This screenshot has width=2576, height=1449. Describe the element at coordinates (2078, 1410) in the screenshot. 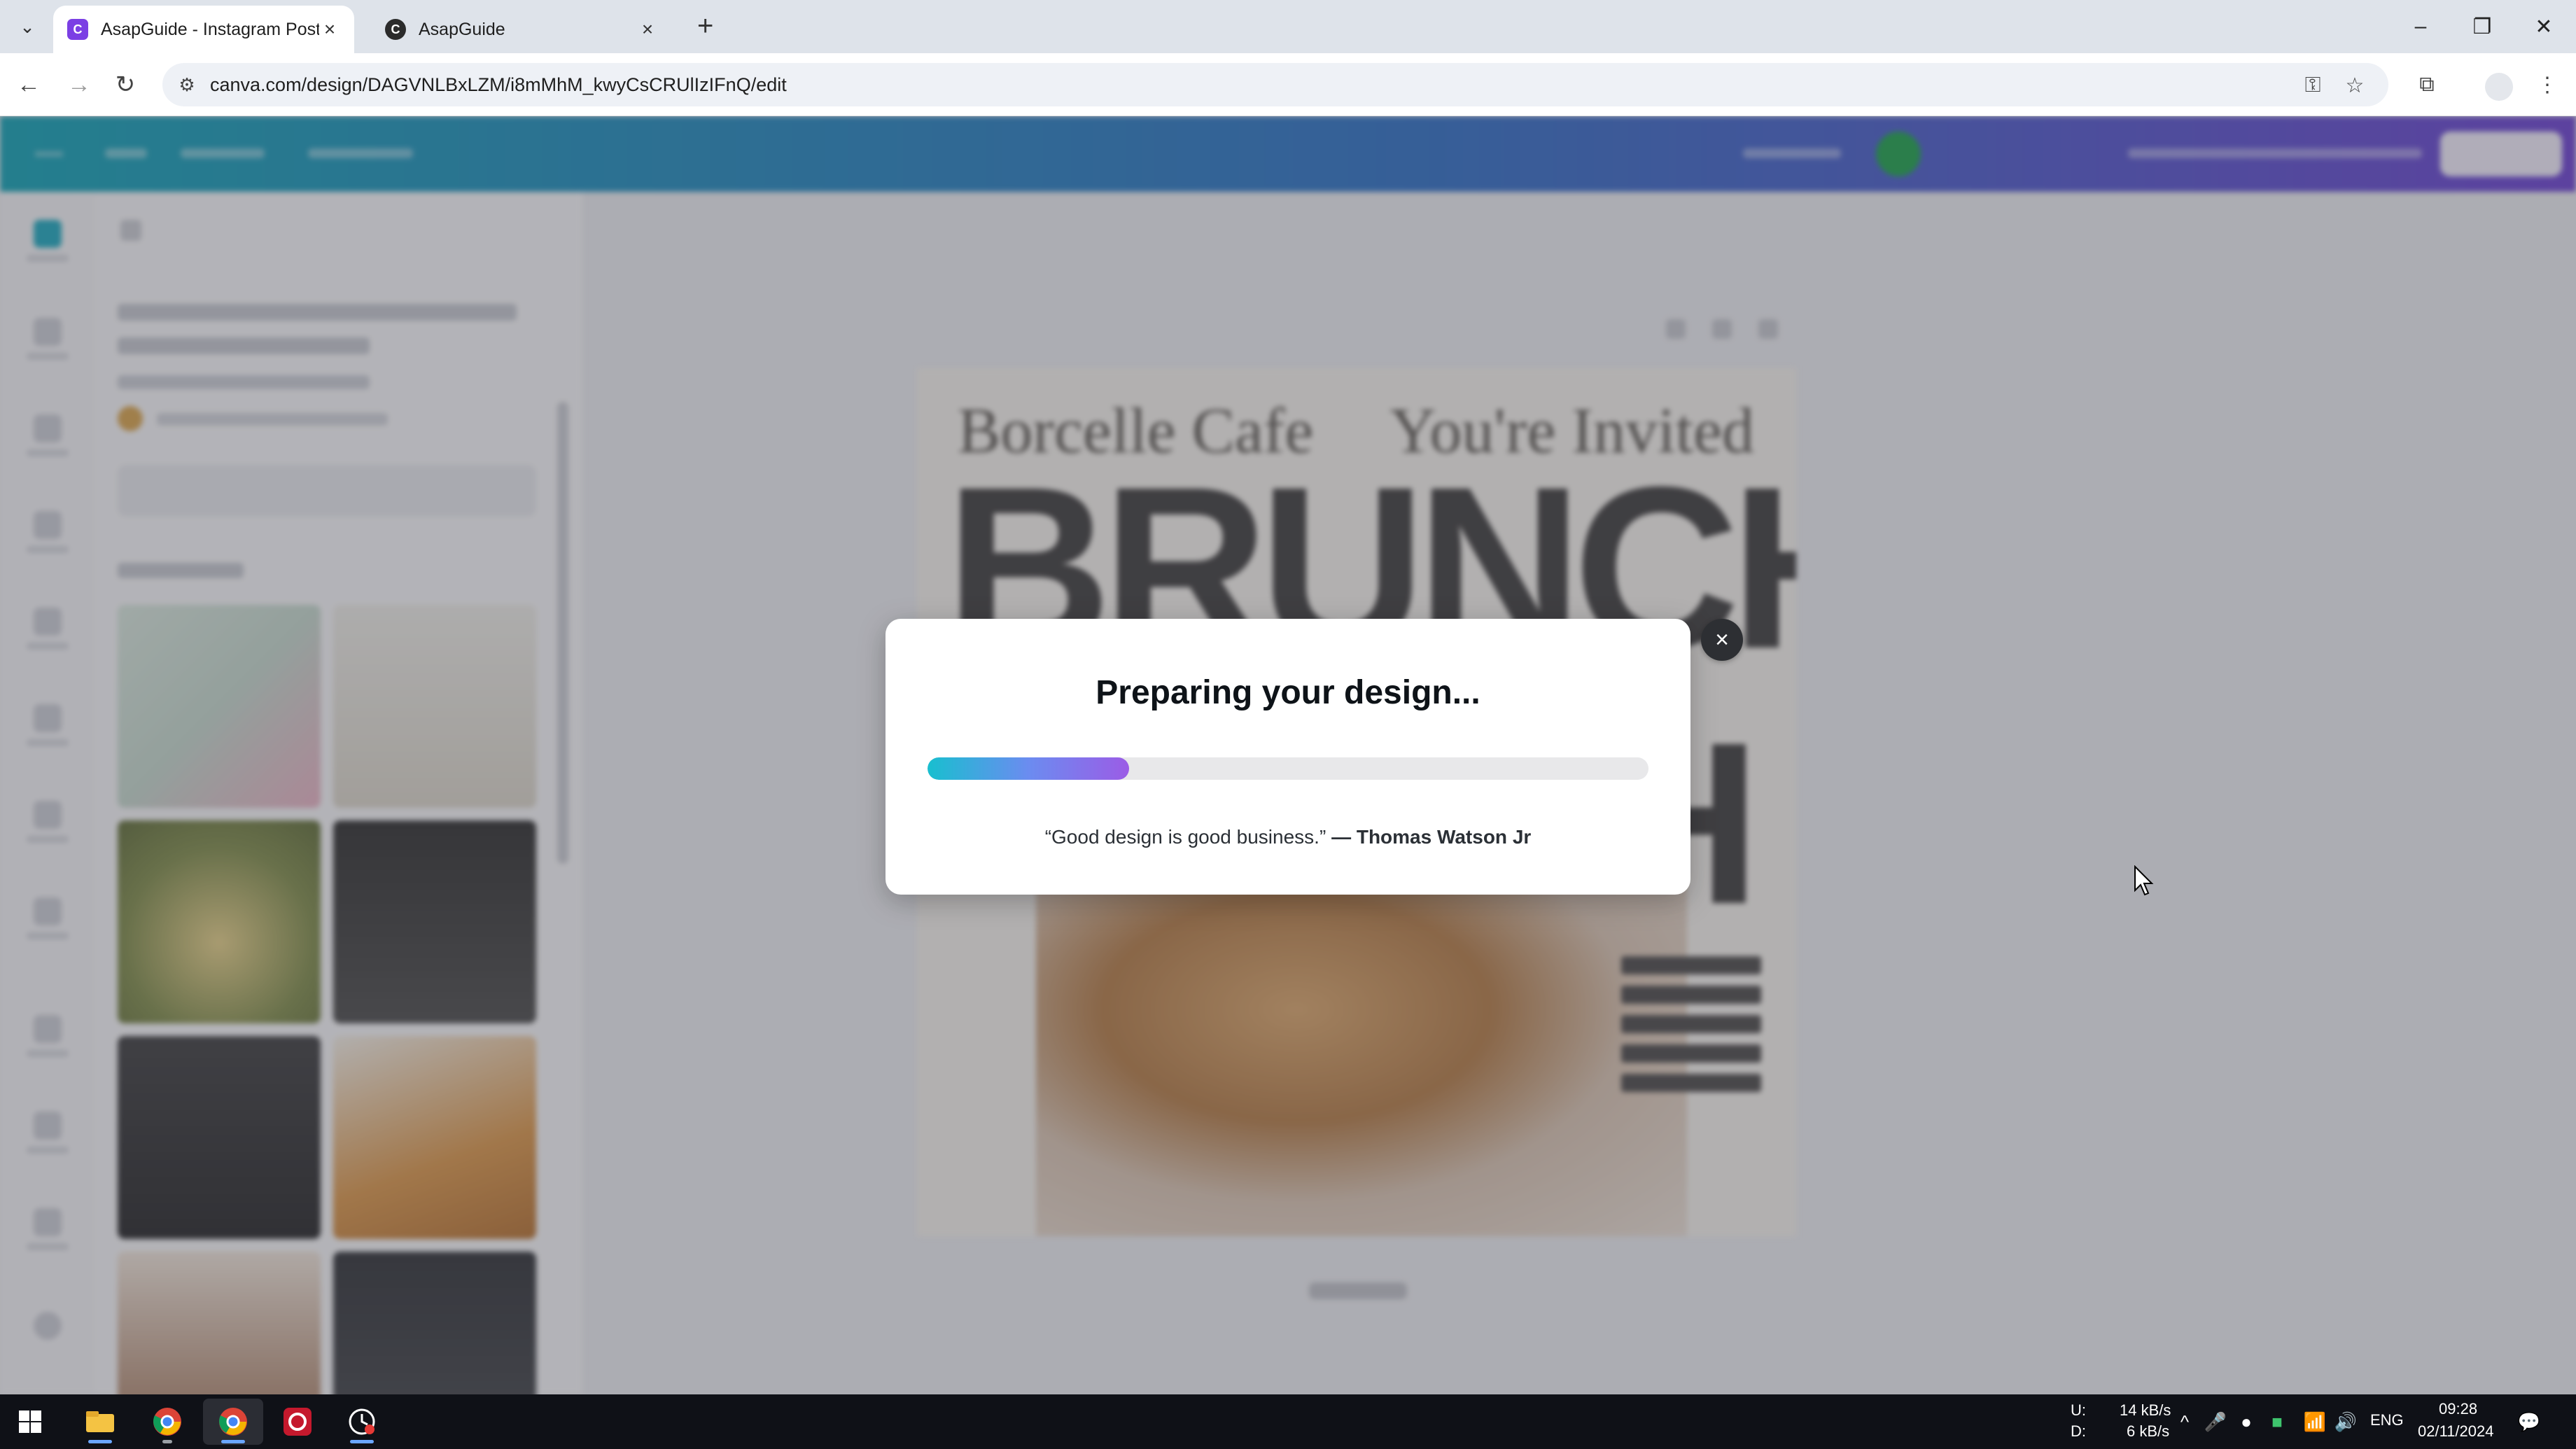

I see `net-upload-label: U:` at that location.